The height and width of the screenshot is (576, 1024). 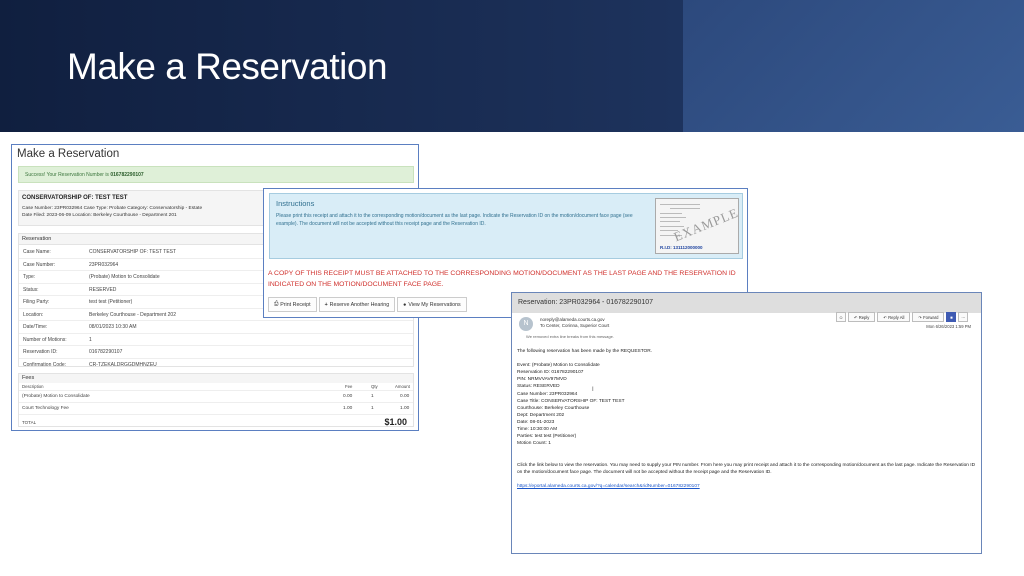 I want to click on fee-row: Court Technology Fee 1.00 1 1.00, so click(x=216, y=409).